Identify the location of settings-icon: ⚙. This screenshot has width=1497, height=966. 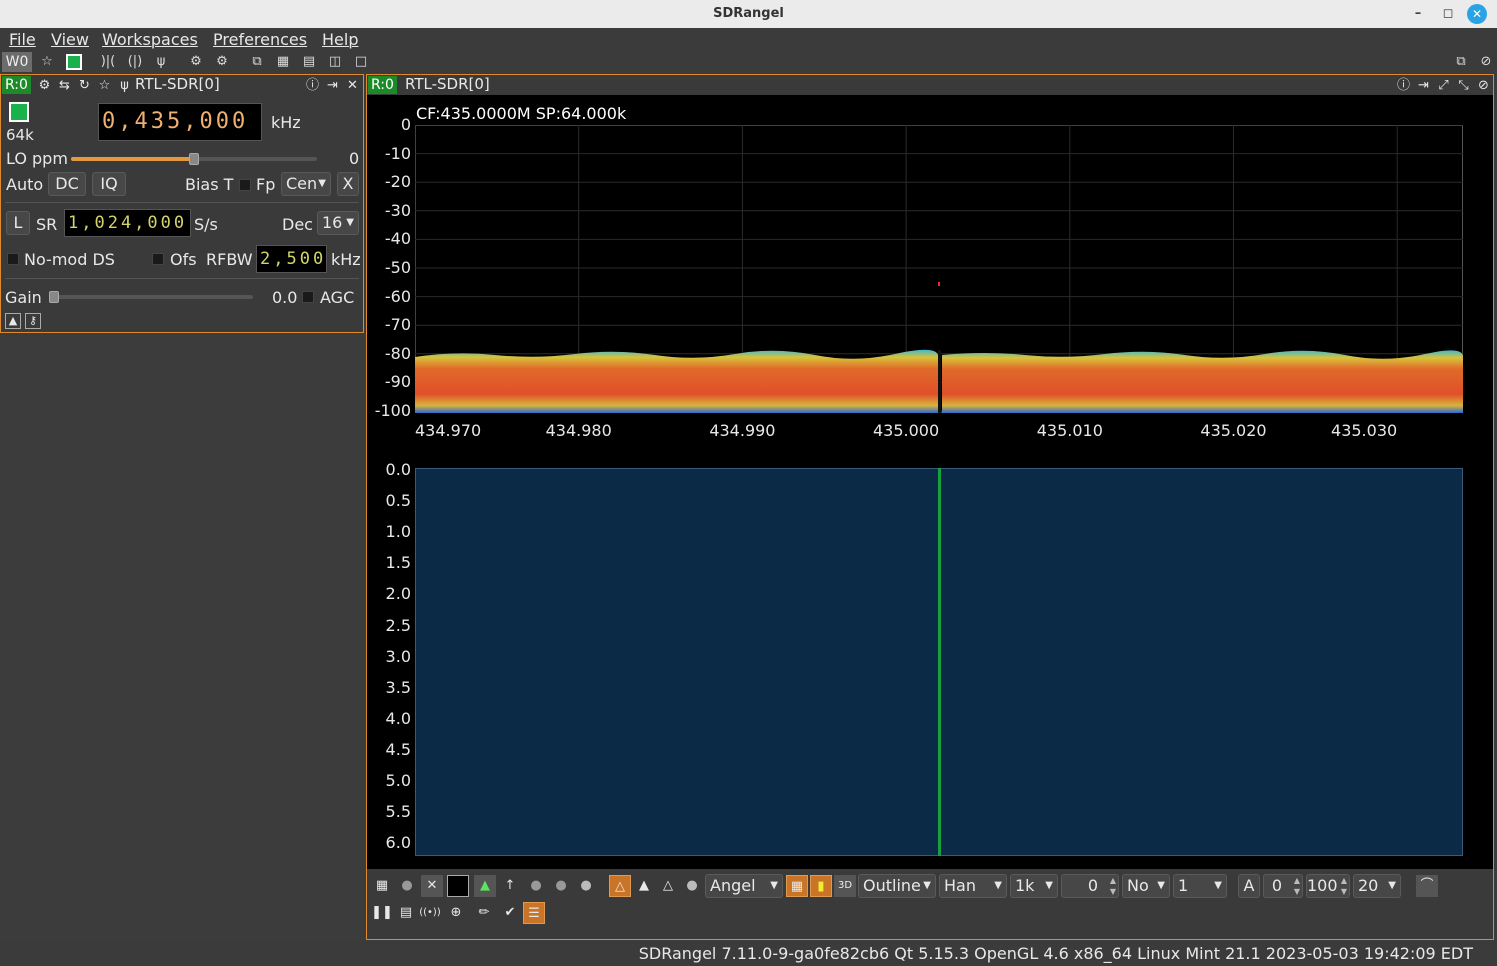
(44, 85).